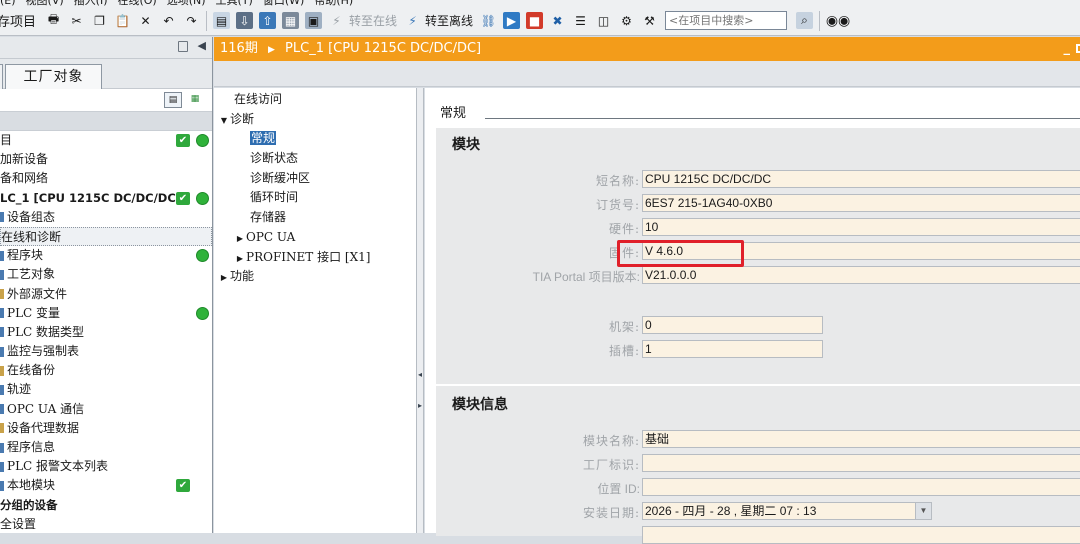 The image size is (1080, 544). I want to click on goggles-icon: ◉◉, so click(838, 20).